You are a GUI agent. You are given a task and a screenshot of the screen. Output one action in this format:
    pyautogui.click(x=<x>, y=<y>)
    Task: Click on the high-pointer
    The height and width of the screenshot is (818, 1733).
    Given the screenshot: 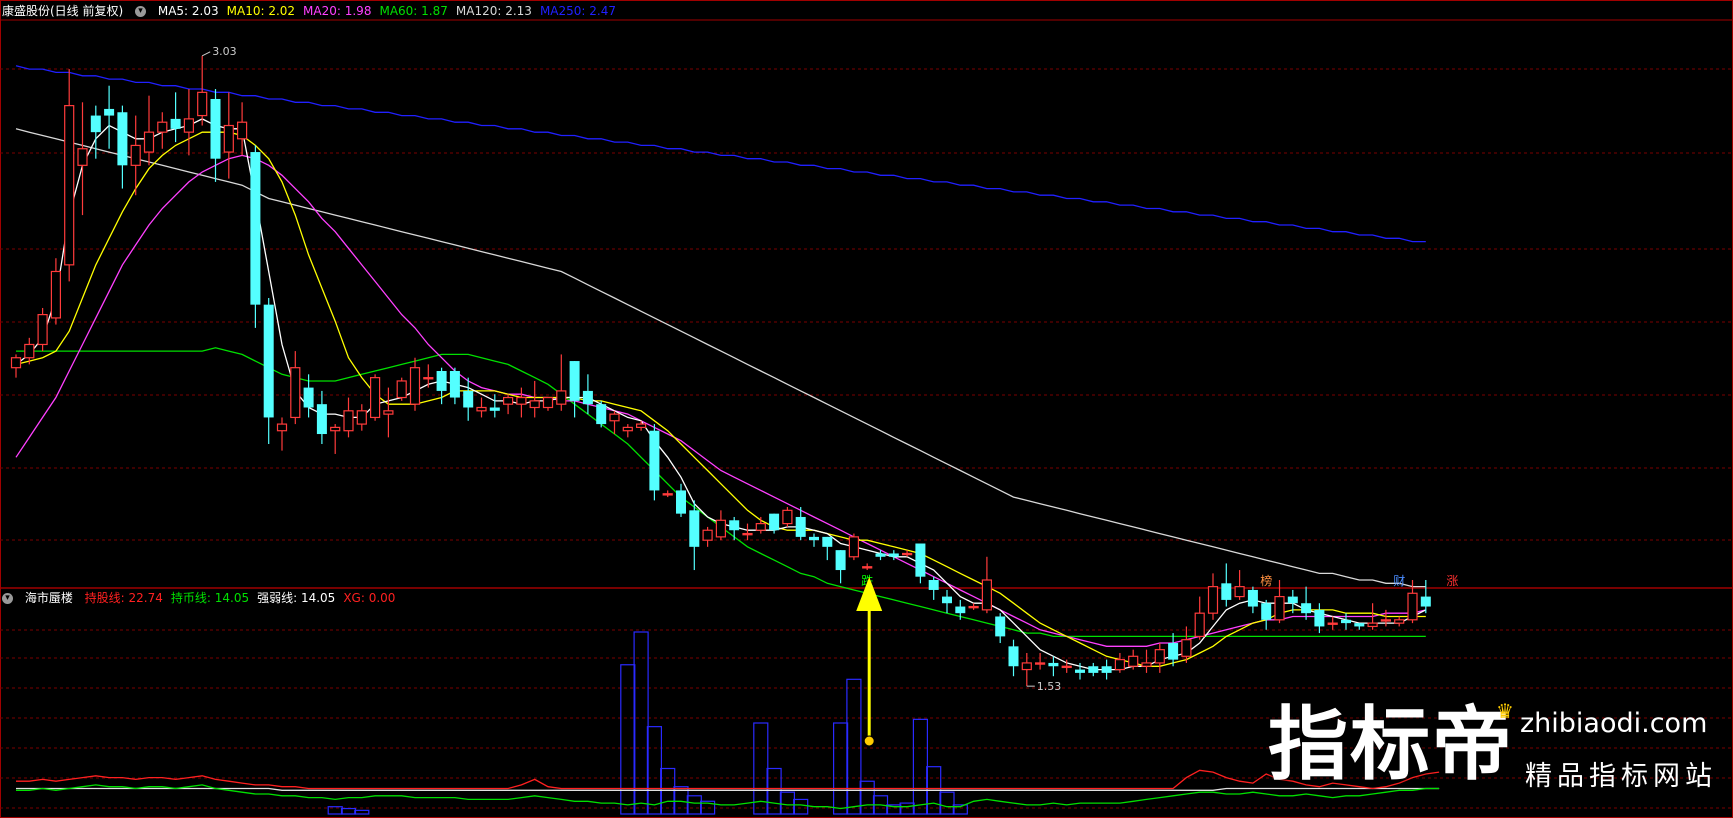 What is the action you would take?
    pyautogui.click(x=206, y=54)
    